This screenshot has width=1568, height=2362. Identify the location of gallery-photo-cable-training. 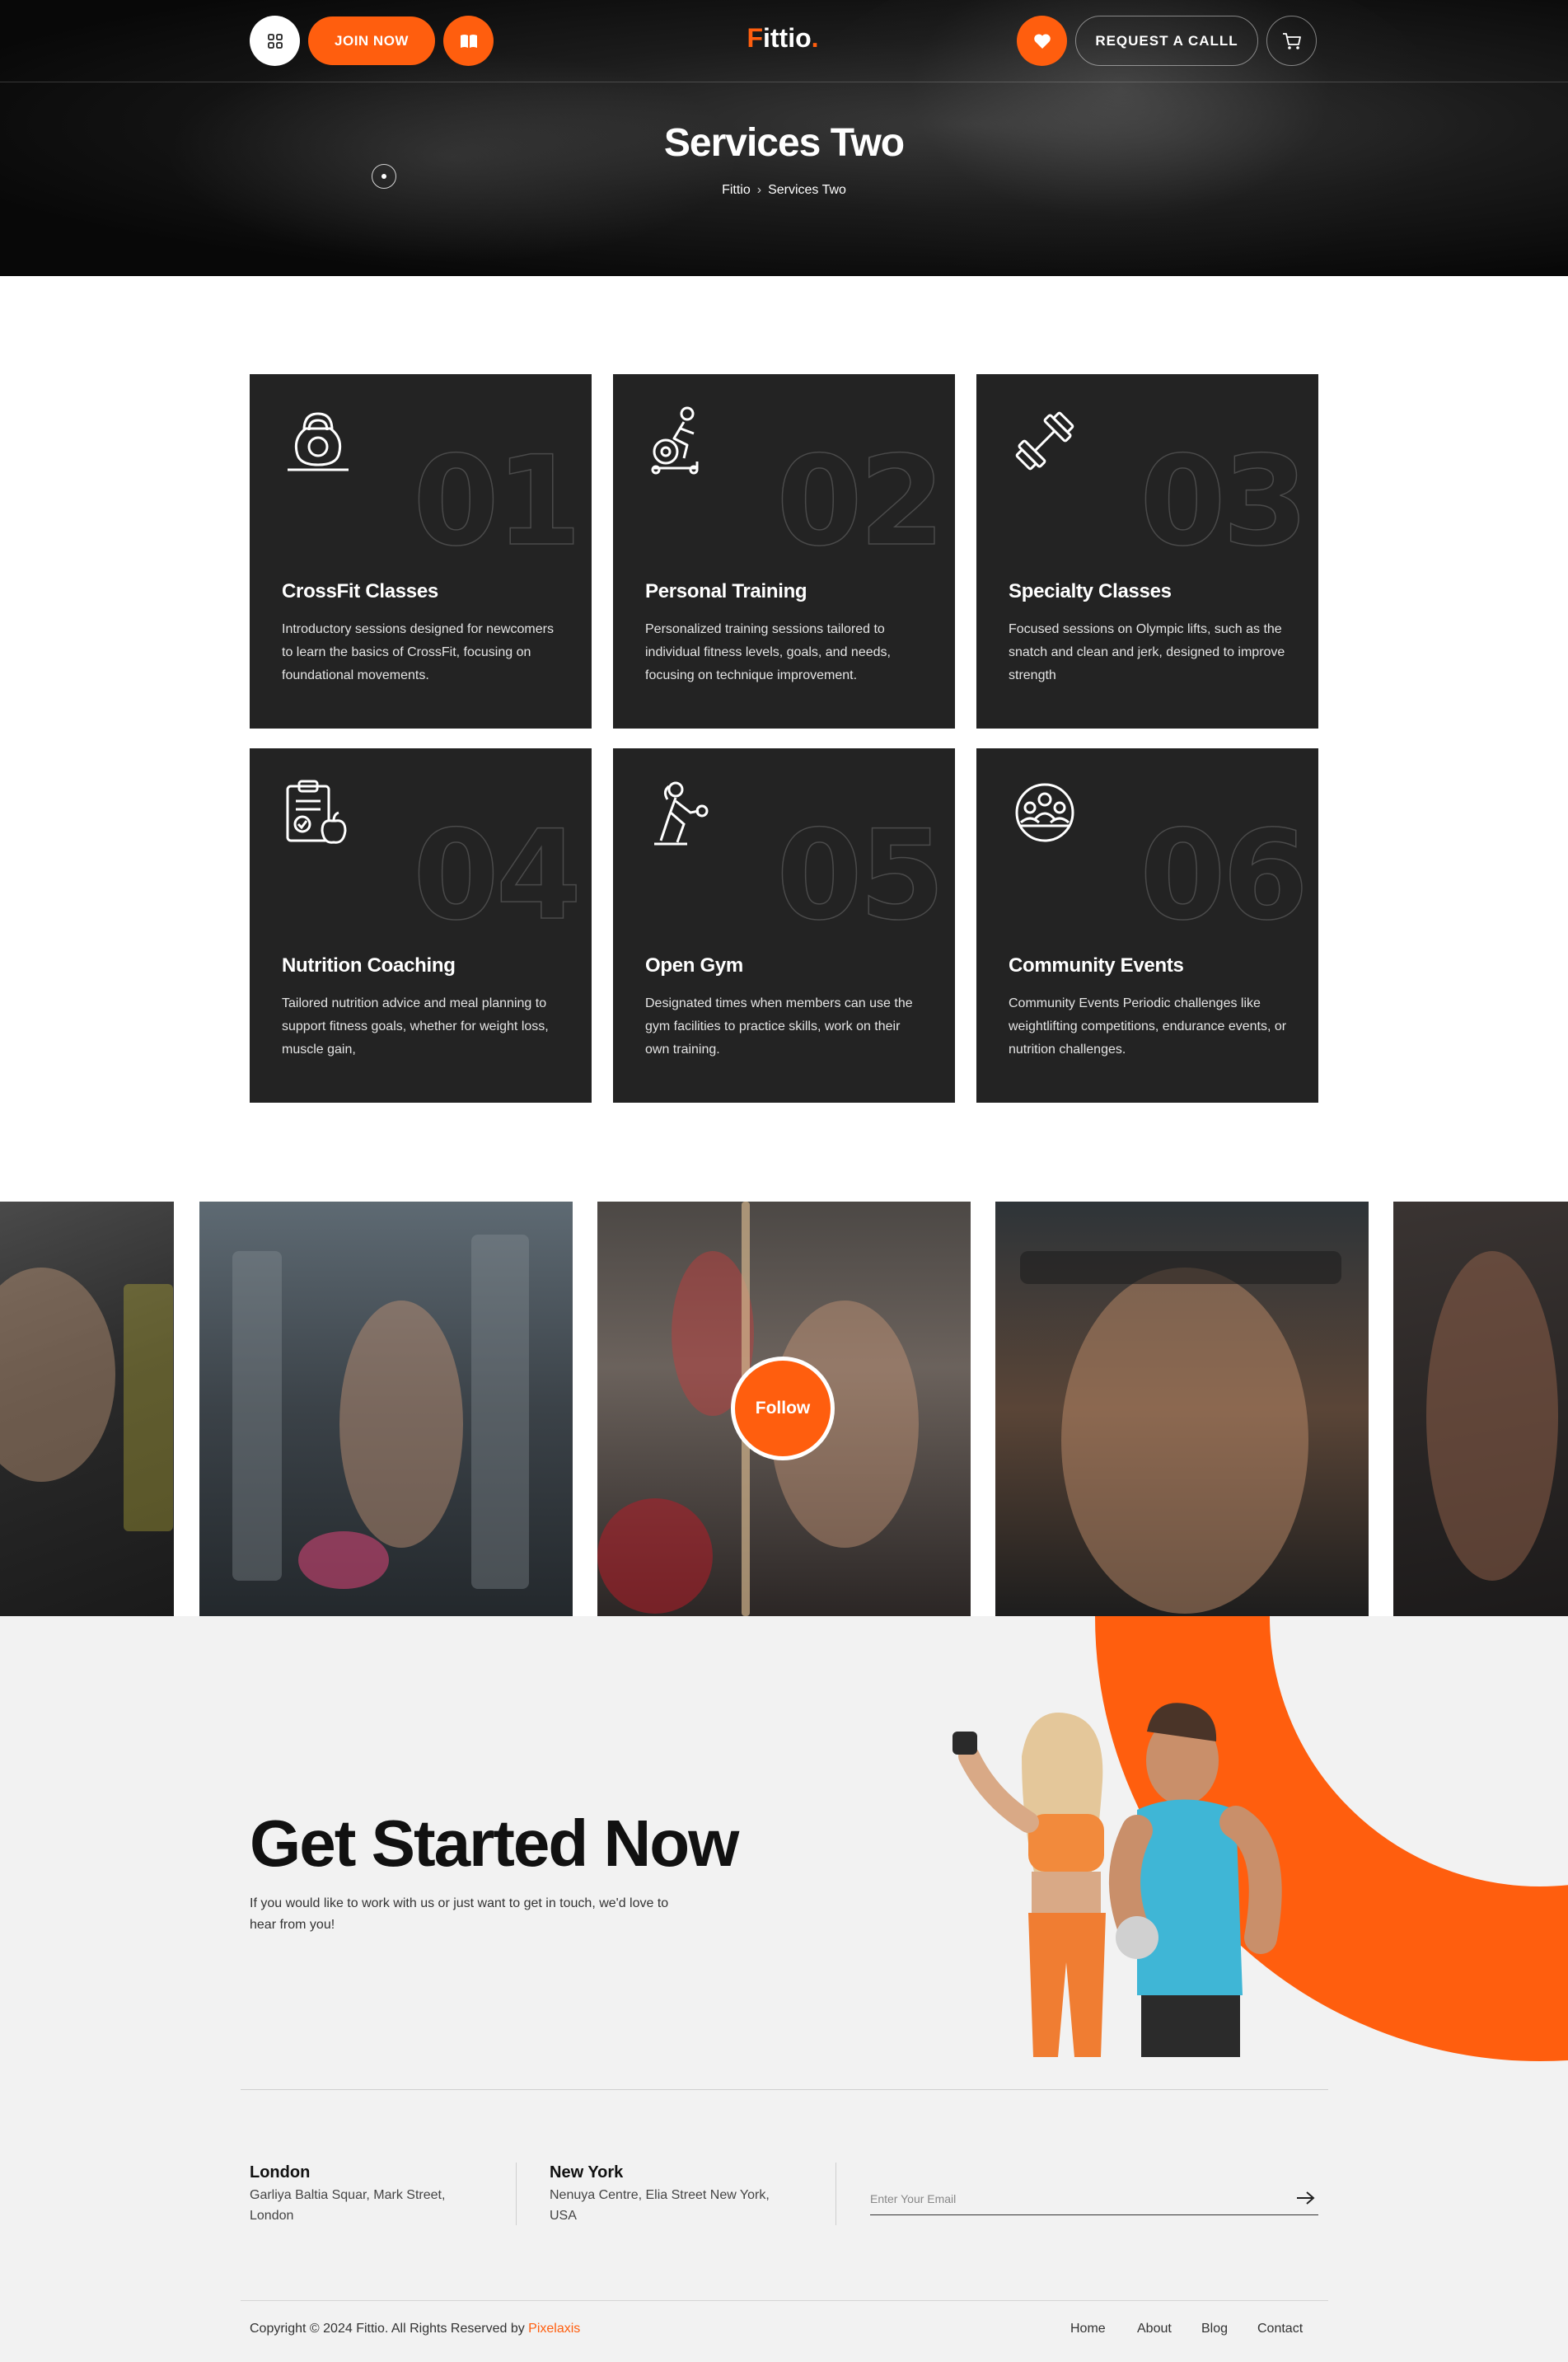
(87, 1409).